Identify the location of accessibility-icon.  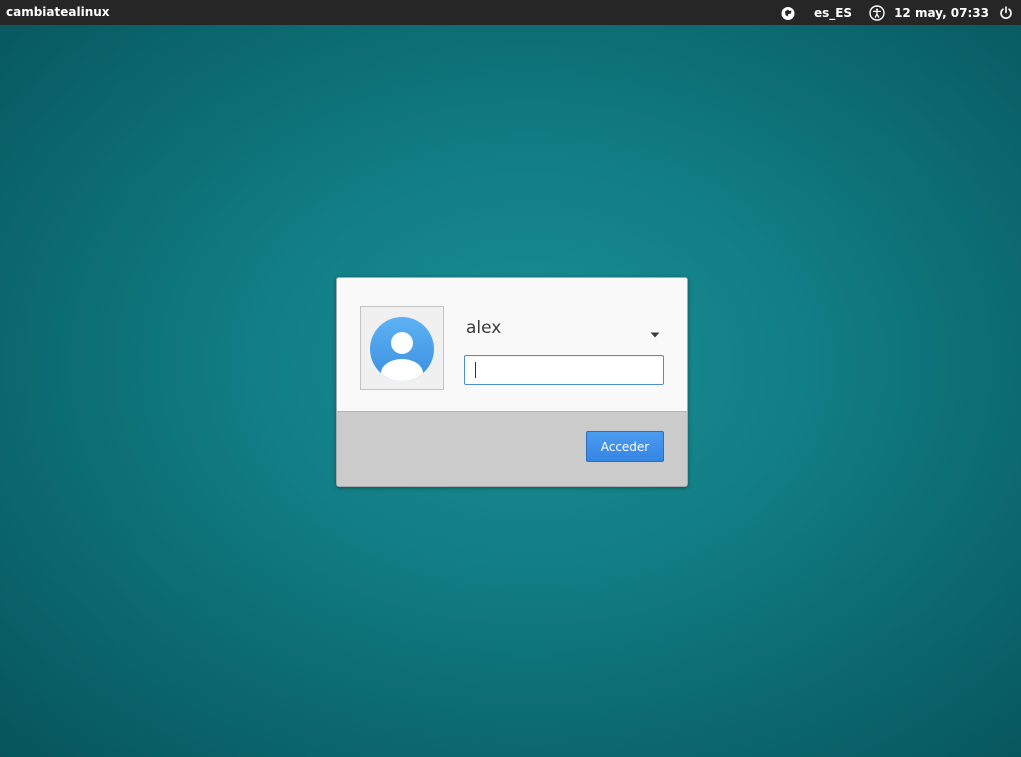
(877, 12).